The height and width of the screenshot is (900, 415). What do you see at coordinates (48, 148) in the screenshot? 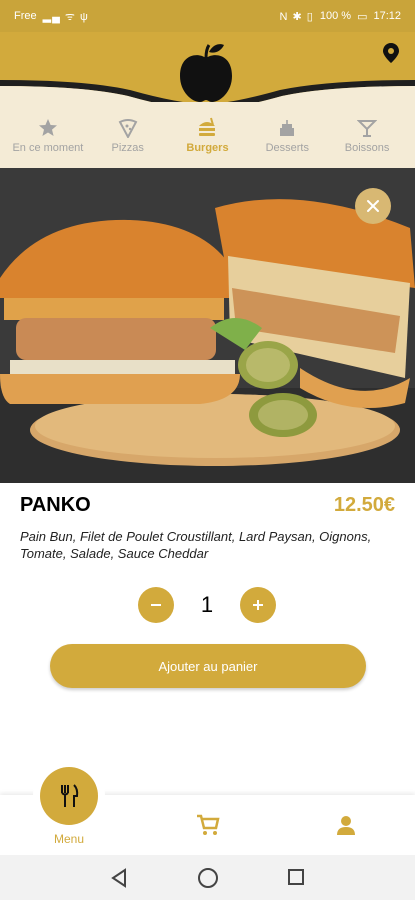
I see `tab-label: En ce moment` at bounding box center [48, 148].